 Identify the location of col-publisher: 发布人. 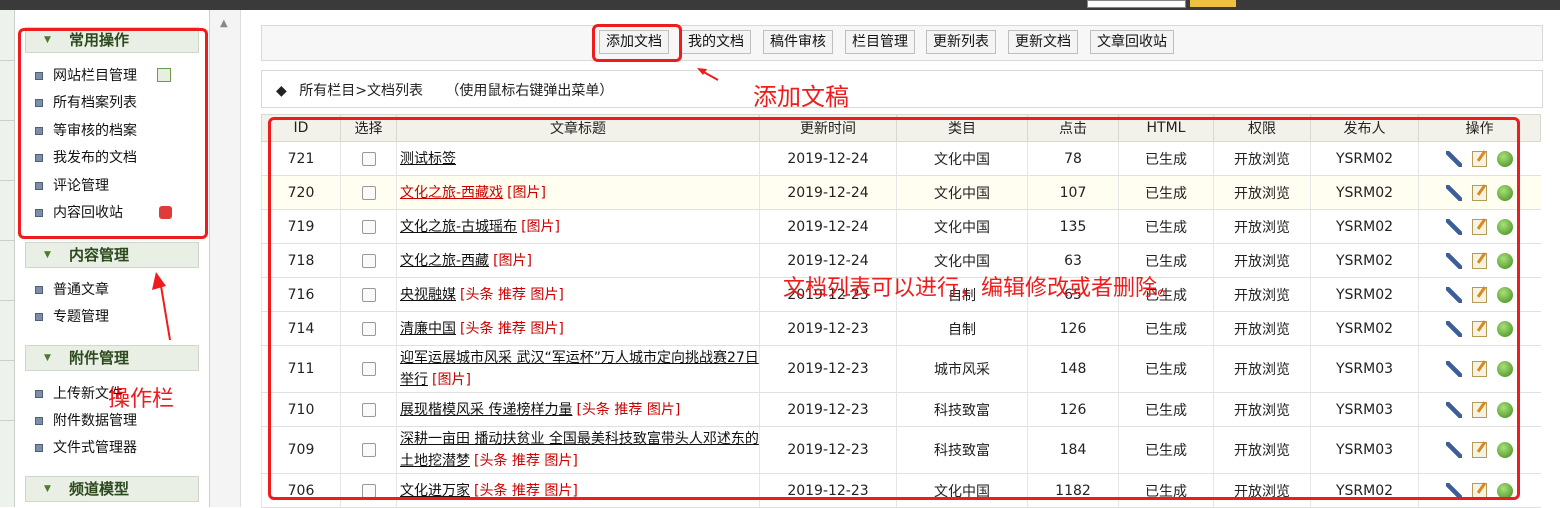
(1364, 128).